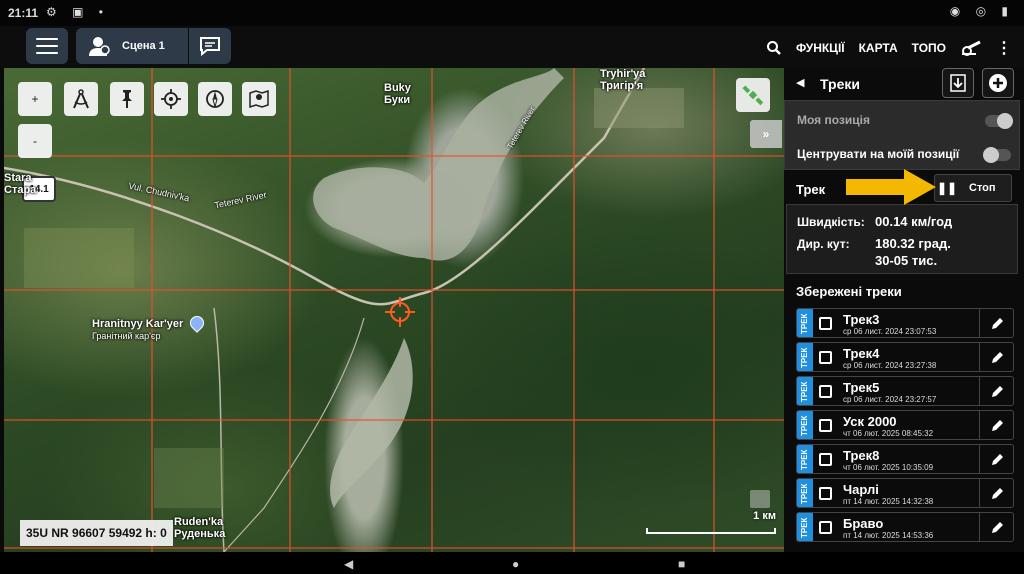 The width and height of the screenshot is (1024, 574). Describe the element at coordinates (171, 99) in the screenshot. I see `locate-button` at that location.